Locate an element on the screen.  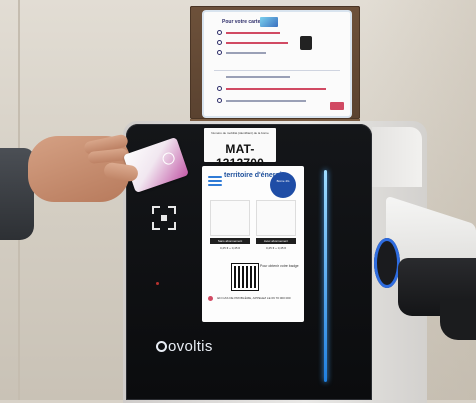
qr-code is located at coordinates (245, 277).